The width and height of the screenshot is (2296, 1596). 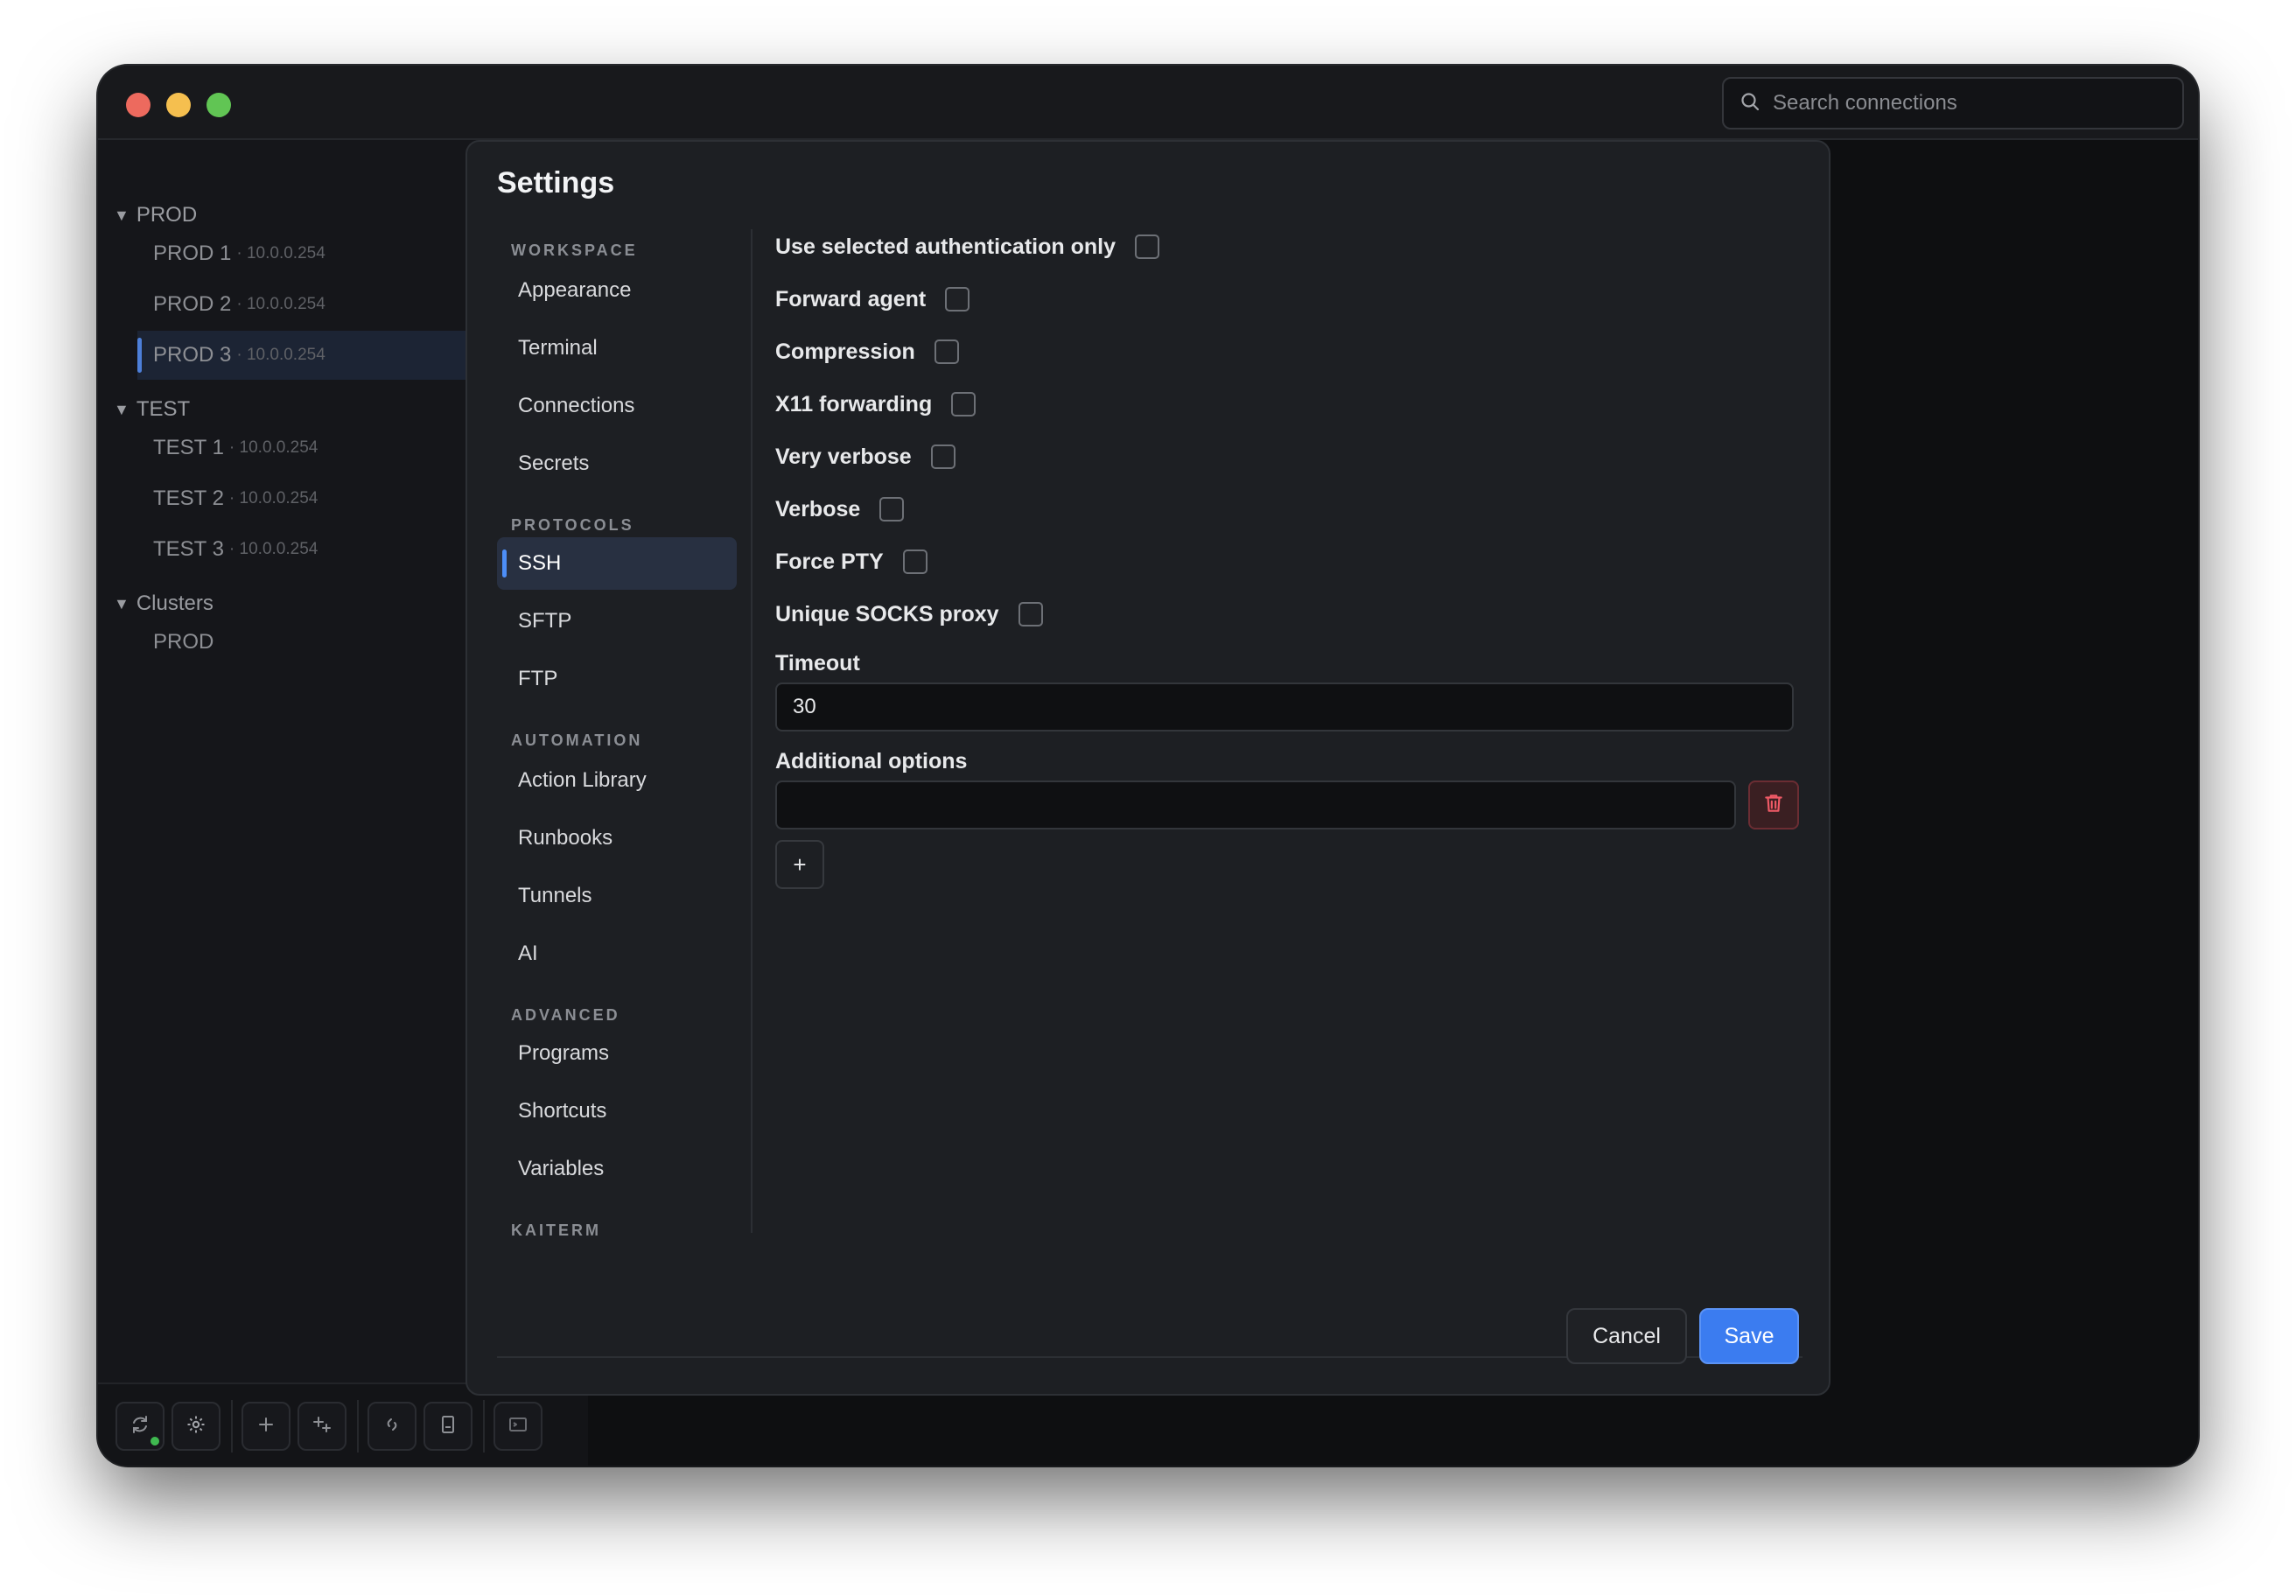 I want to click on timeout-label: Timeout, so click(x=817, y=663).